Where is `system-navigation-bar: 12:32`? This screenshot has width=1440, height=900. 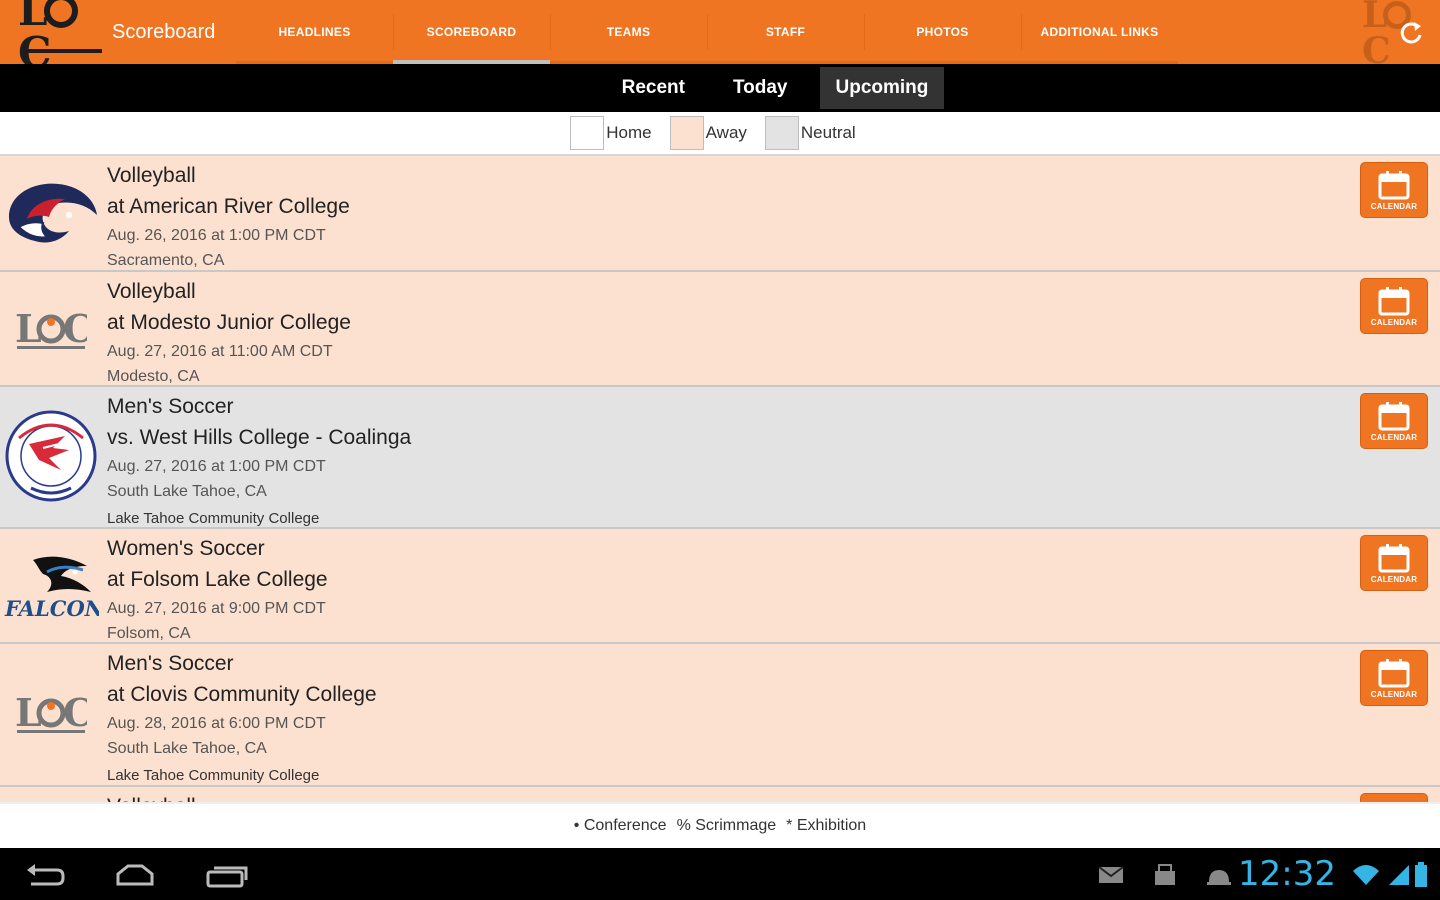 system-navigation-bar: 12:32 is located at coordinates (720, 874).